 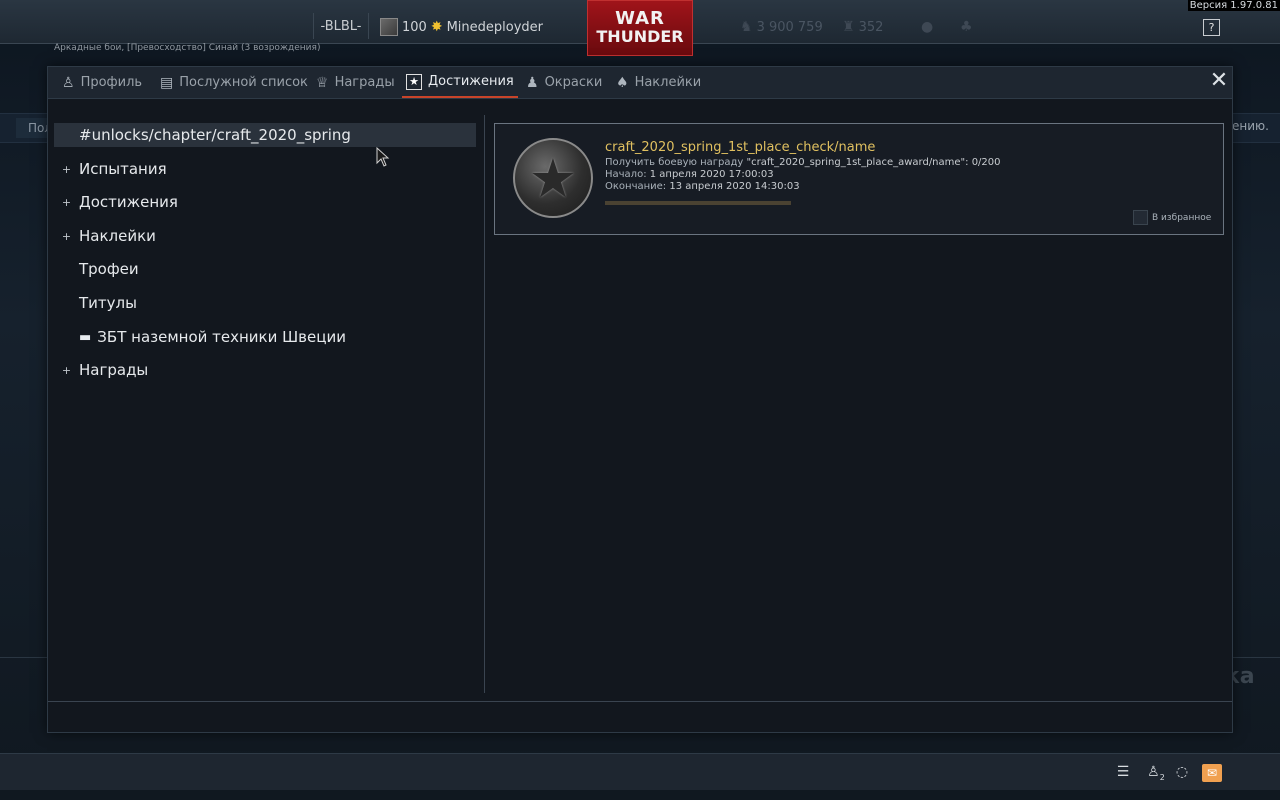 I want to click on decal-icon: ♠, so click(x=622, y=82).